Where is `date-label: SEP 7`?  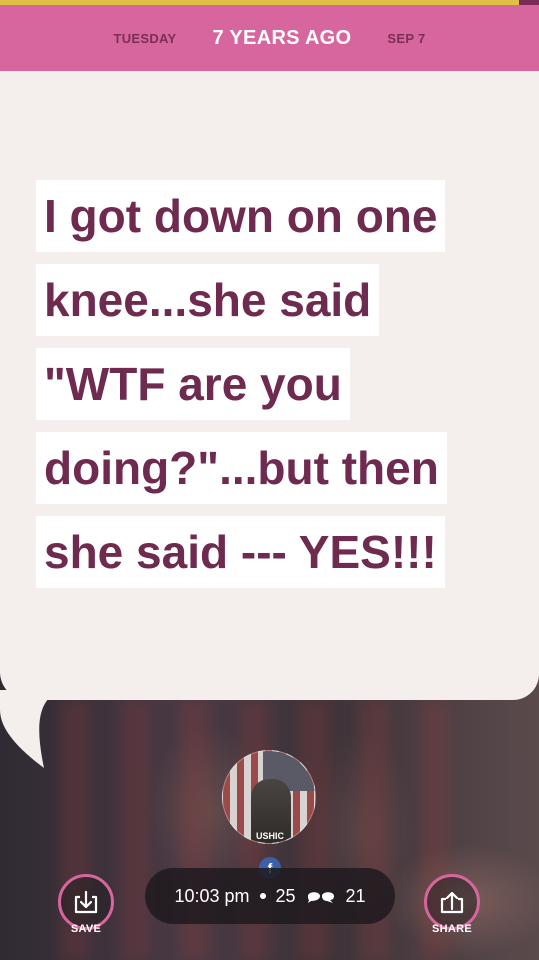 date-label: SEP 7 is located at coordinates (406, 38).